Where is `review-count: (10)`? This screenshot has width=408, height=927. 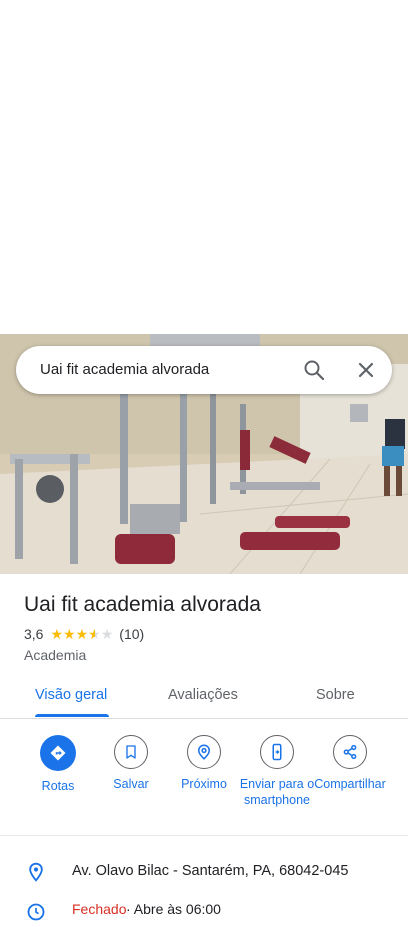
review-count: (10) is located at coordinates (131, 634).